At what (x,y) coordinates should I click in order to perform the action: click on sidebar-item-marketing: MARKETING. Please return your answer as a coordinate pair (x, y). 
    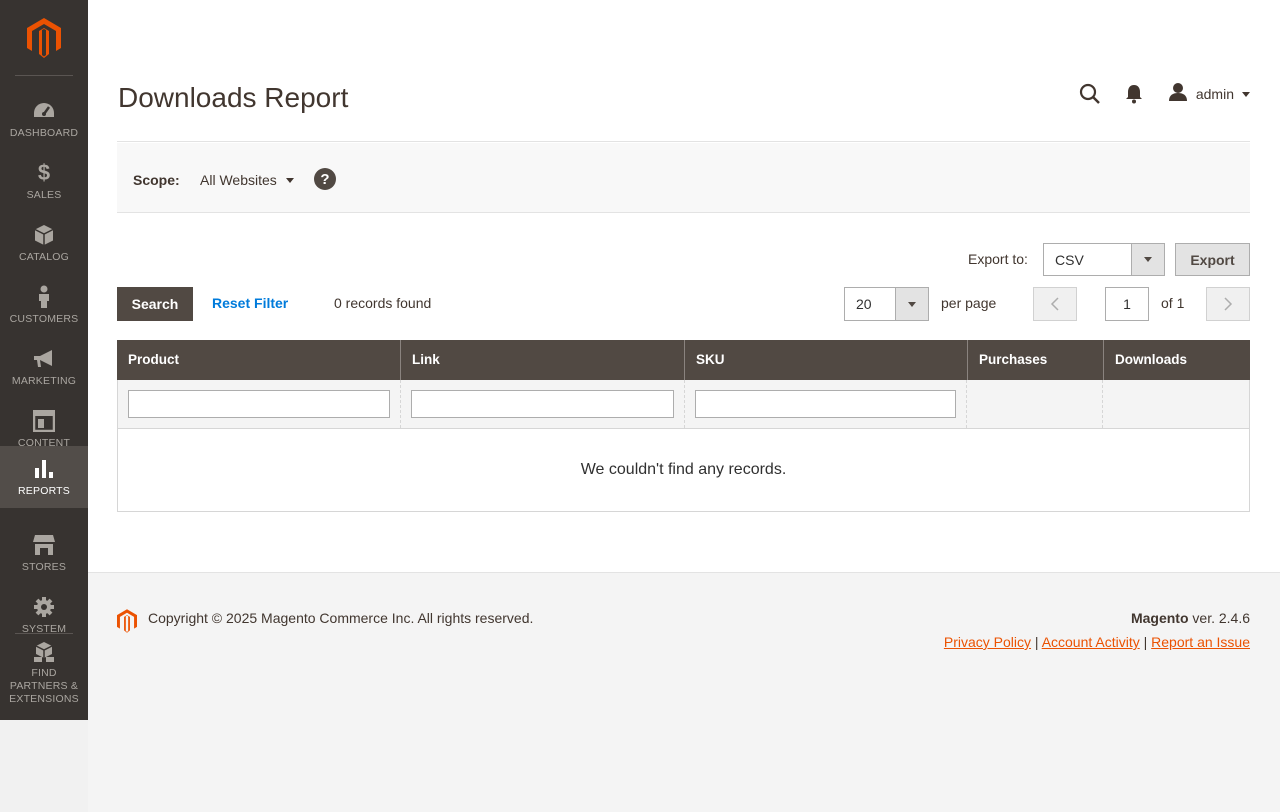
    Looking at the image, I should click on (44, 367).